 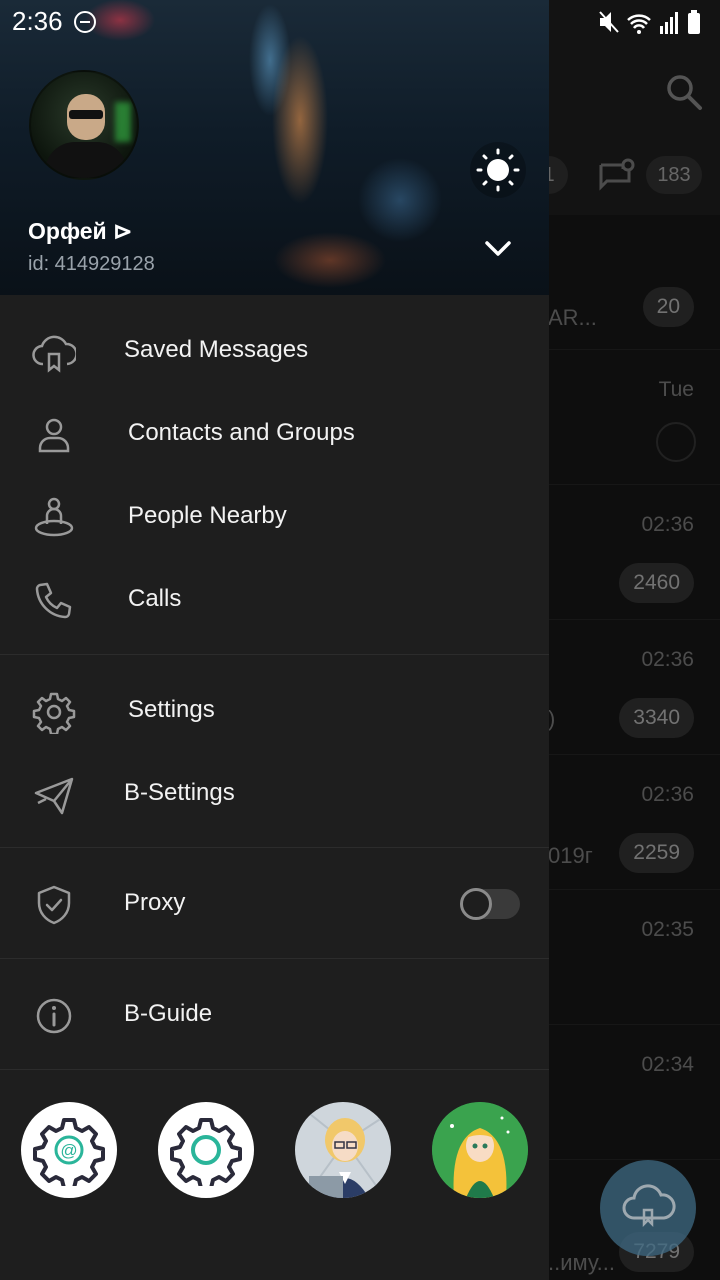 I want to click on menu-item-label: People Nearby, so click(x=207, y=515).